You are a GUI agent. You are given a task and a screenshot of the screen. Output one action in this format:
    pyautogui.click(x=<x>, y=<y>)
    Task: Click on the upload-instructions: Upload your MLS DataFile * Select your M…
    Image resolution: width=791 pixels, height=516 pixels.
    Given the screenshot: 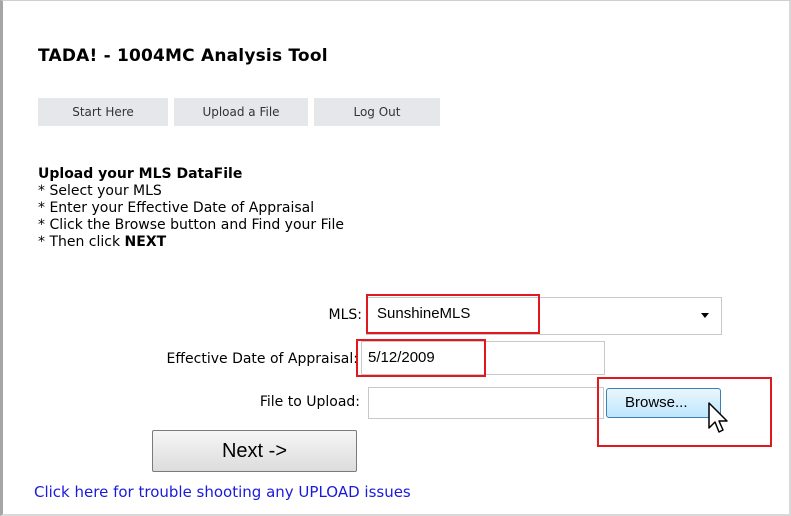 What is the action you would take?
    pyautogui.click(x=191, y=208)
    